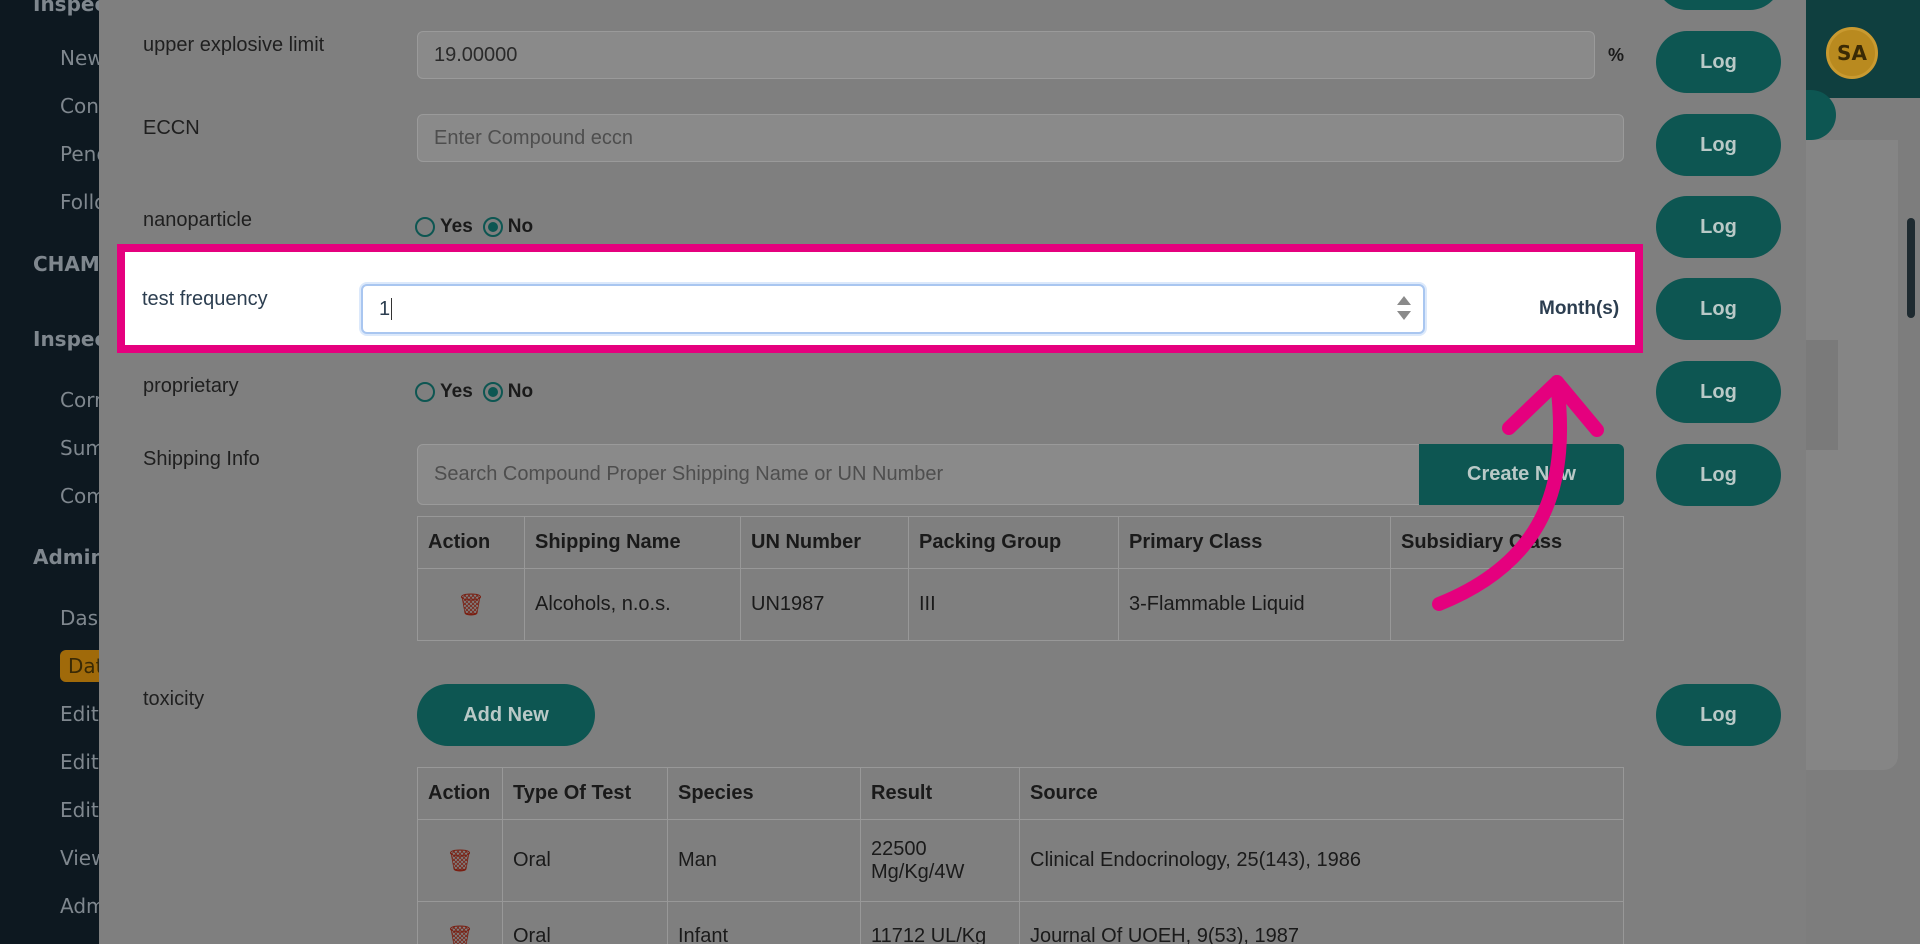 Image resolution: width=1920 pixels, height=944 pixels. What do you see at coordinates (940, 793) in the screenshot?
I see `column-header: Result` at bounding box center [940, 793].